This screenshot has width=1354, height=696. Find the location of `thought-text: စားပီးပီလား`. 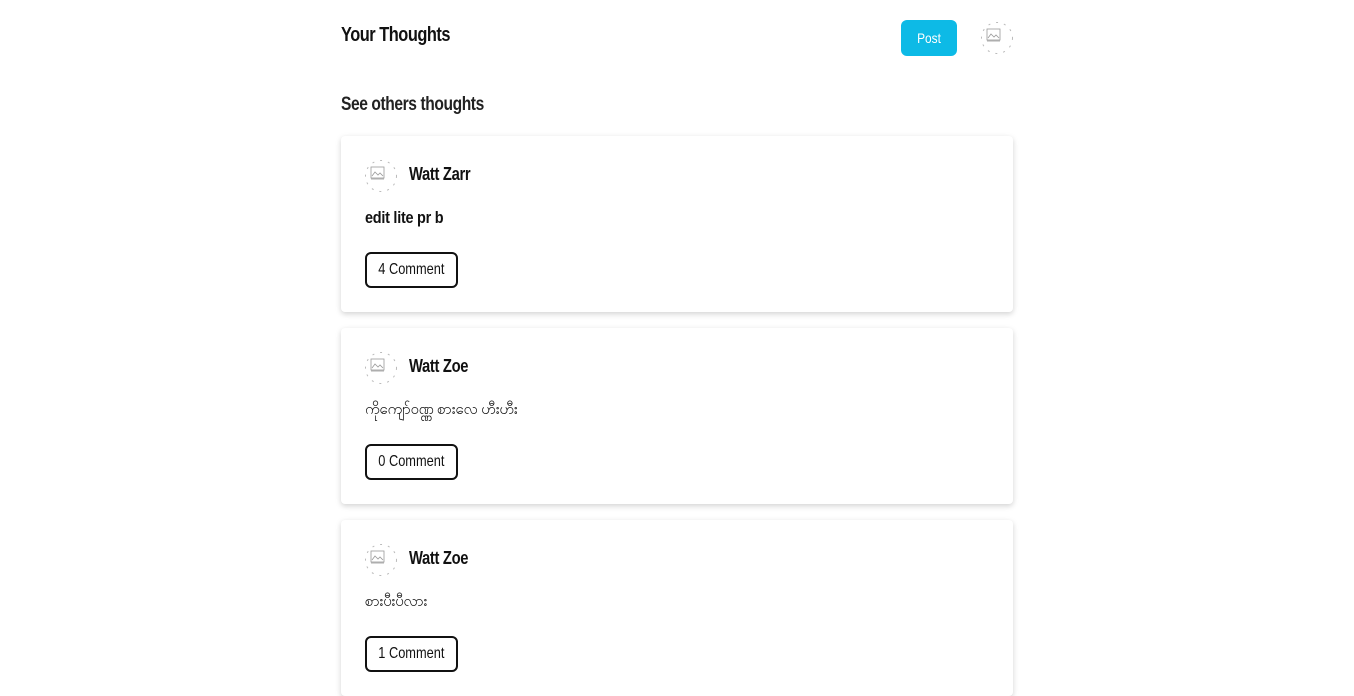

thought-text: စားပီးပီလား is located at coordinates (396, 601).